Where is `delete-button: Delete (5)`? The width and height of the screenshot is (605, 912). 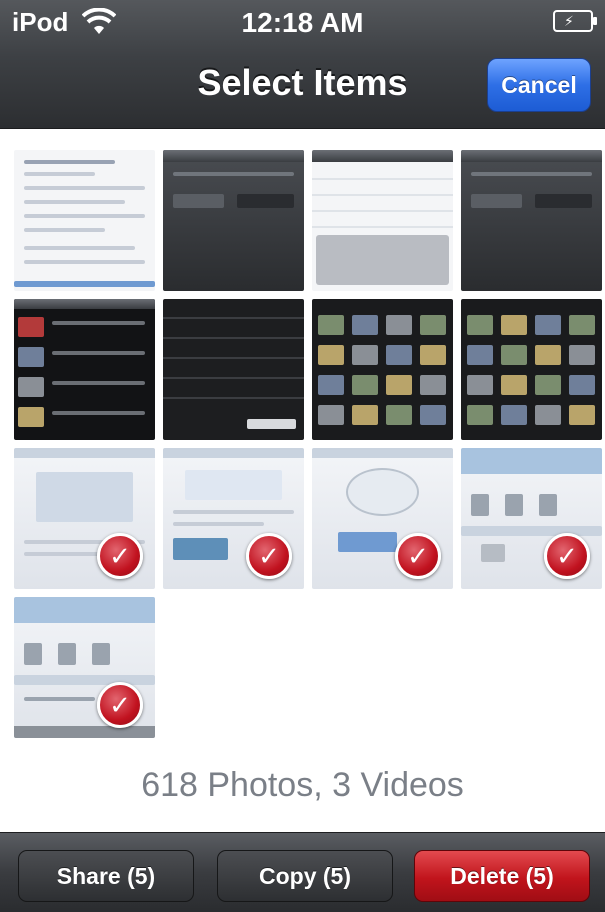 delete-button: Delete (5) is located at coordinates (502, 876).